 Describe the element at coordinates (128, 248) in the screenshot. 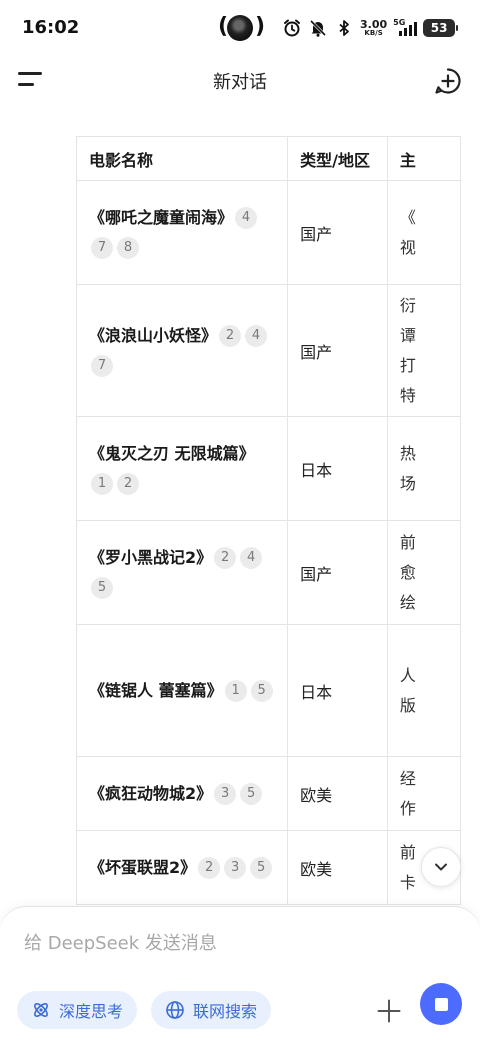

I see `citation-badge: 8` at that location.